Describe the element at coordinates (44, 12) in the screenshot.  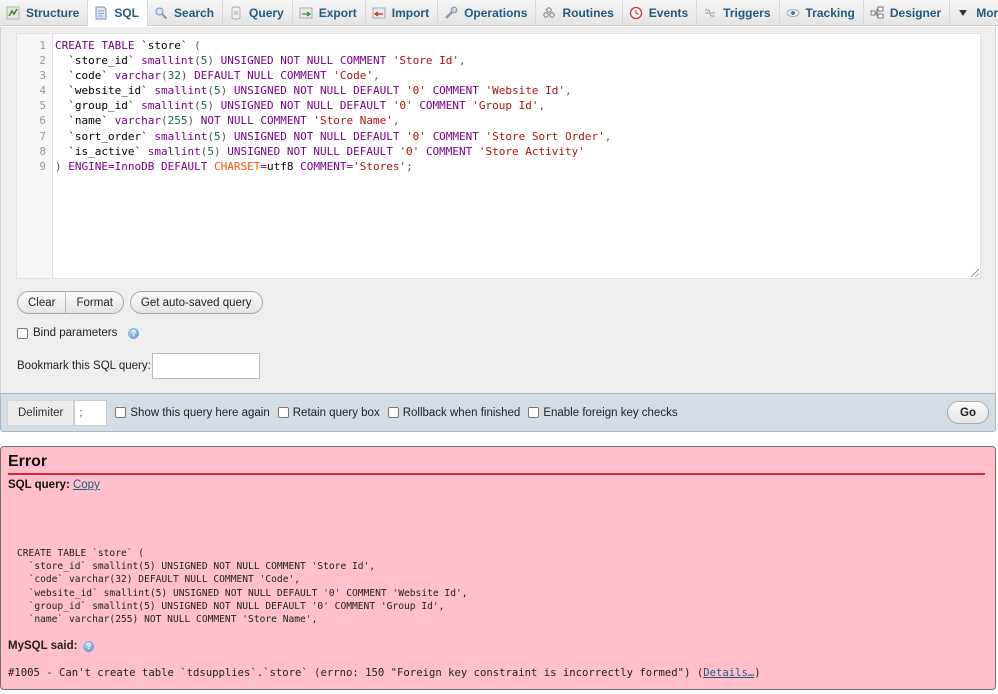
I see `tab-structure: Structure` at that location.